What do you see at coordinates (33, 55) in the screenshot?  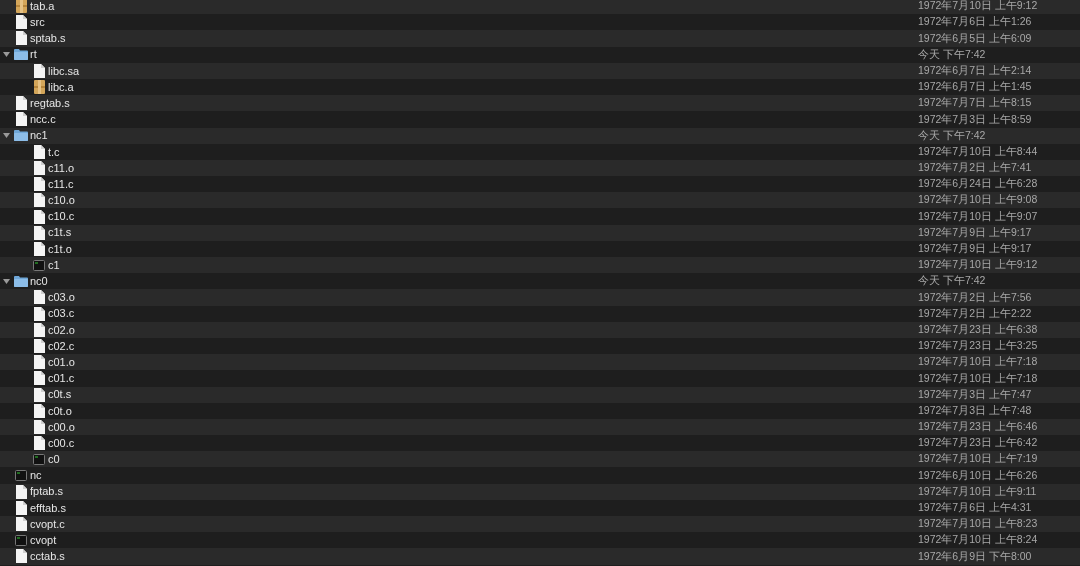 I see `file-name: rt` at bounding box center [33, 55].